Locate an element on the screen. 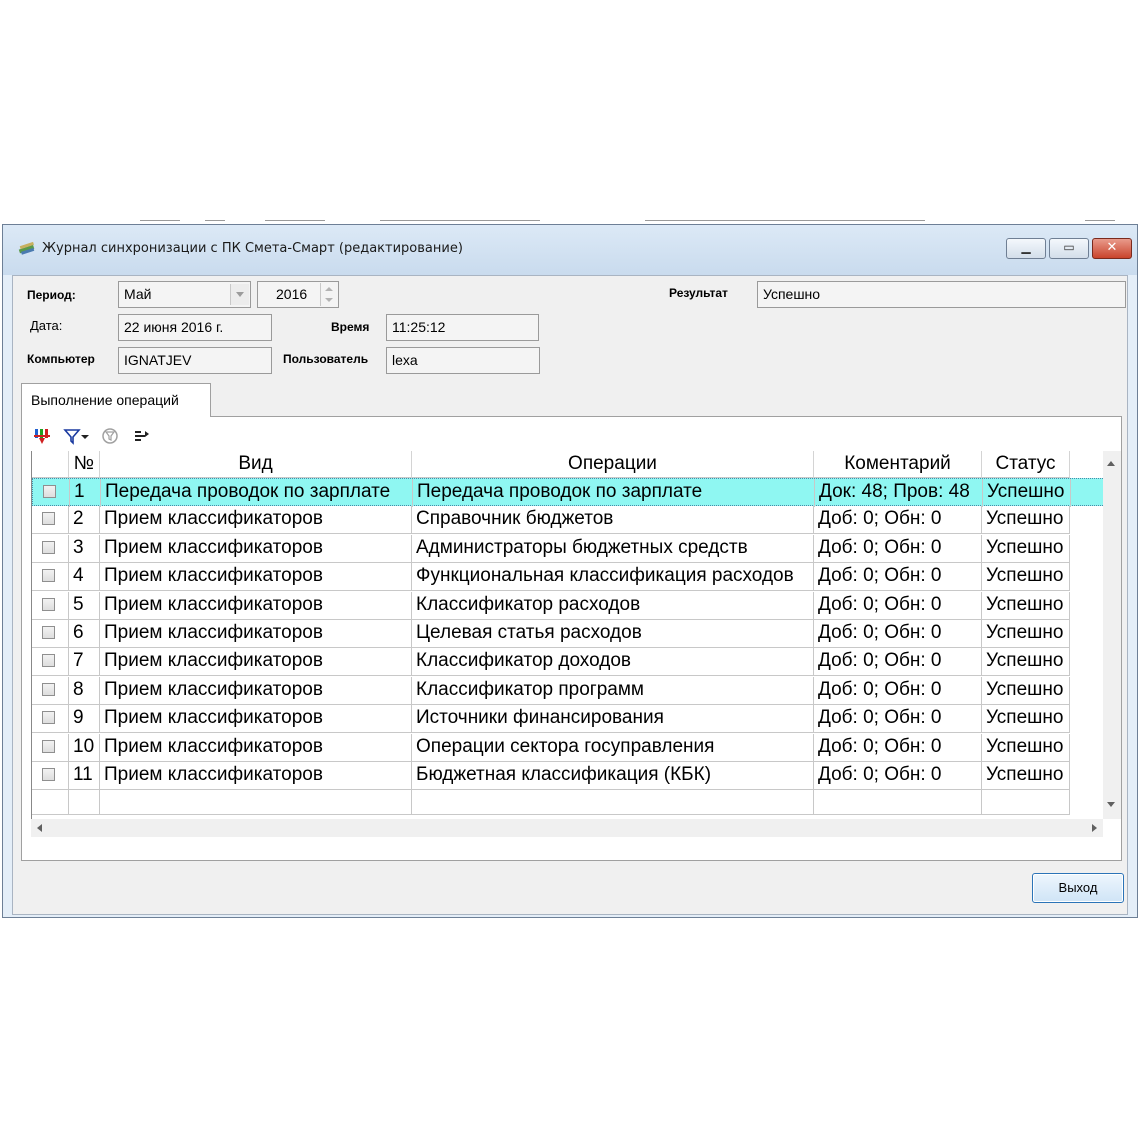 The width and height of the screenshot is (1140, 1140). maximize-button: ▭ is located at coordinates (1069, 248).